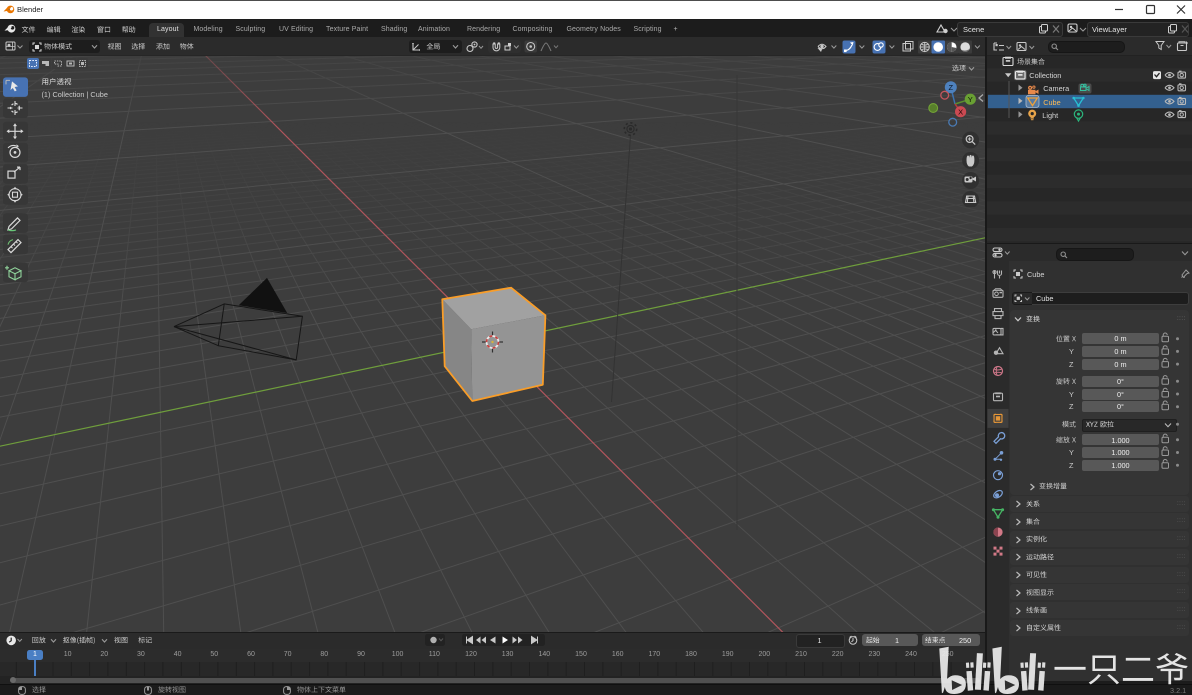 This screenshot has height=695, width=1192. Describe the element at coordinates (970, 99) in the screenshot. I see `svg-text: Y` at that location.